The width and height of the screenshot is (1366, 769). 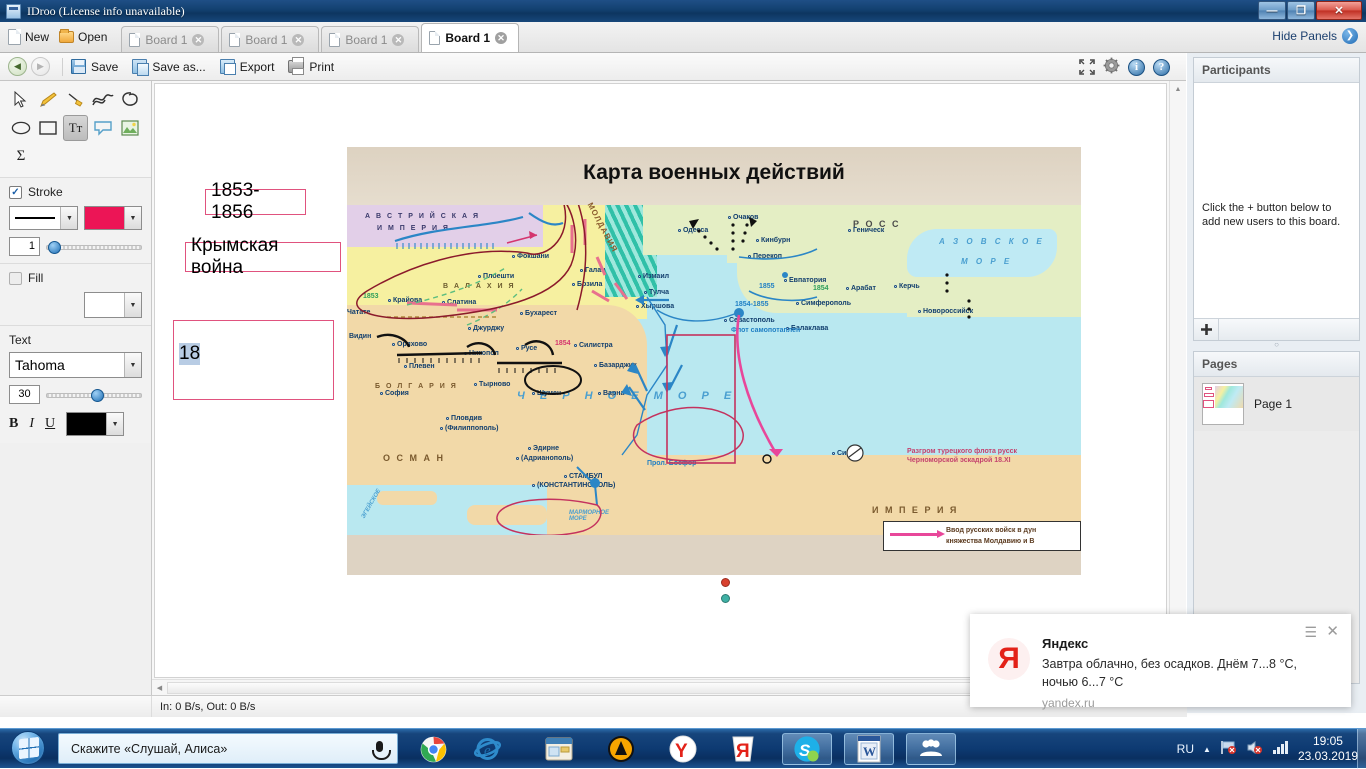 I want to click on alice-search-box: Скажите «Слушай, Алиса», so click(x=228, y=748).